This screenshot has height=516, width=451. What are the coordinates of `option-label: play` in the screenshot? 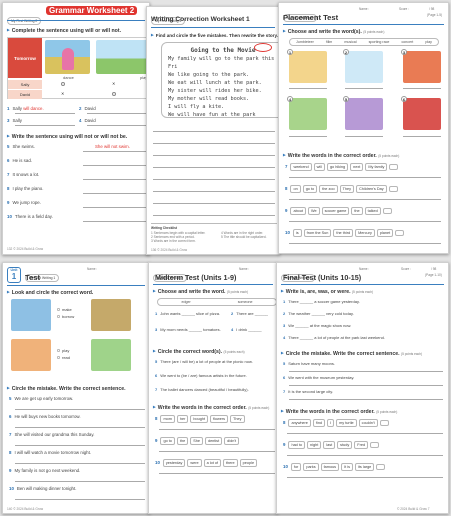 It's located at (66, 350).